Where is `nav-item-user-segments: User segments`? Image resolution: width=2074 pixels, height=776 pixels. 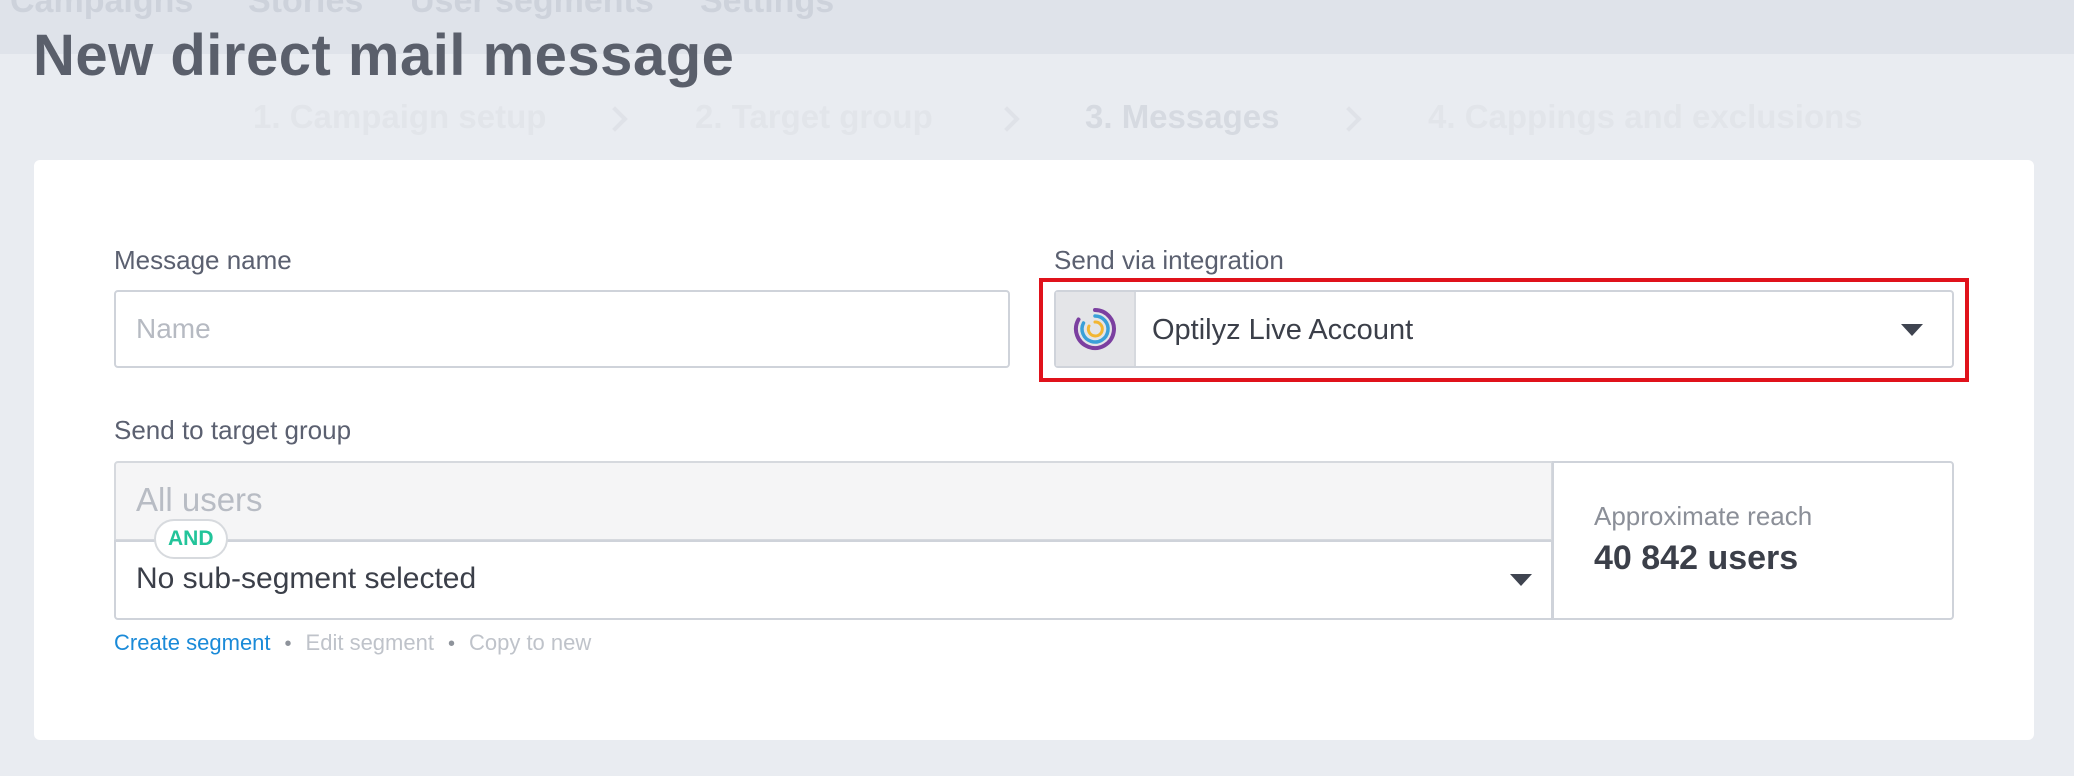 nav-item-user-segments: User segments is located at coordinates (532, 10).